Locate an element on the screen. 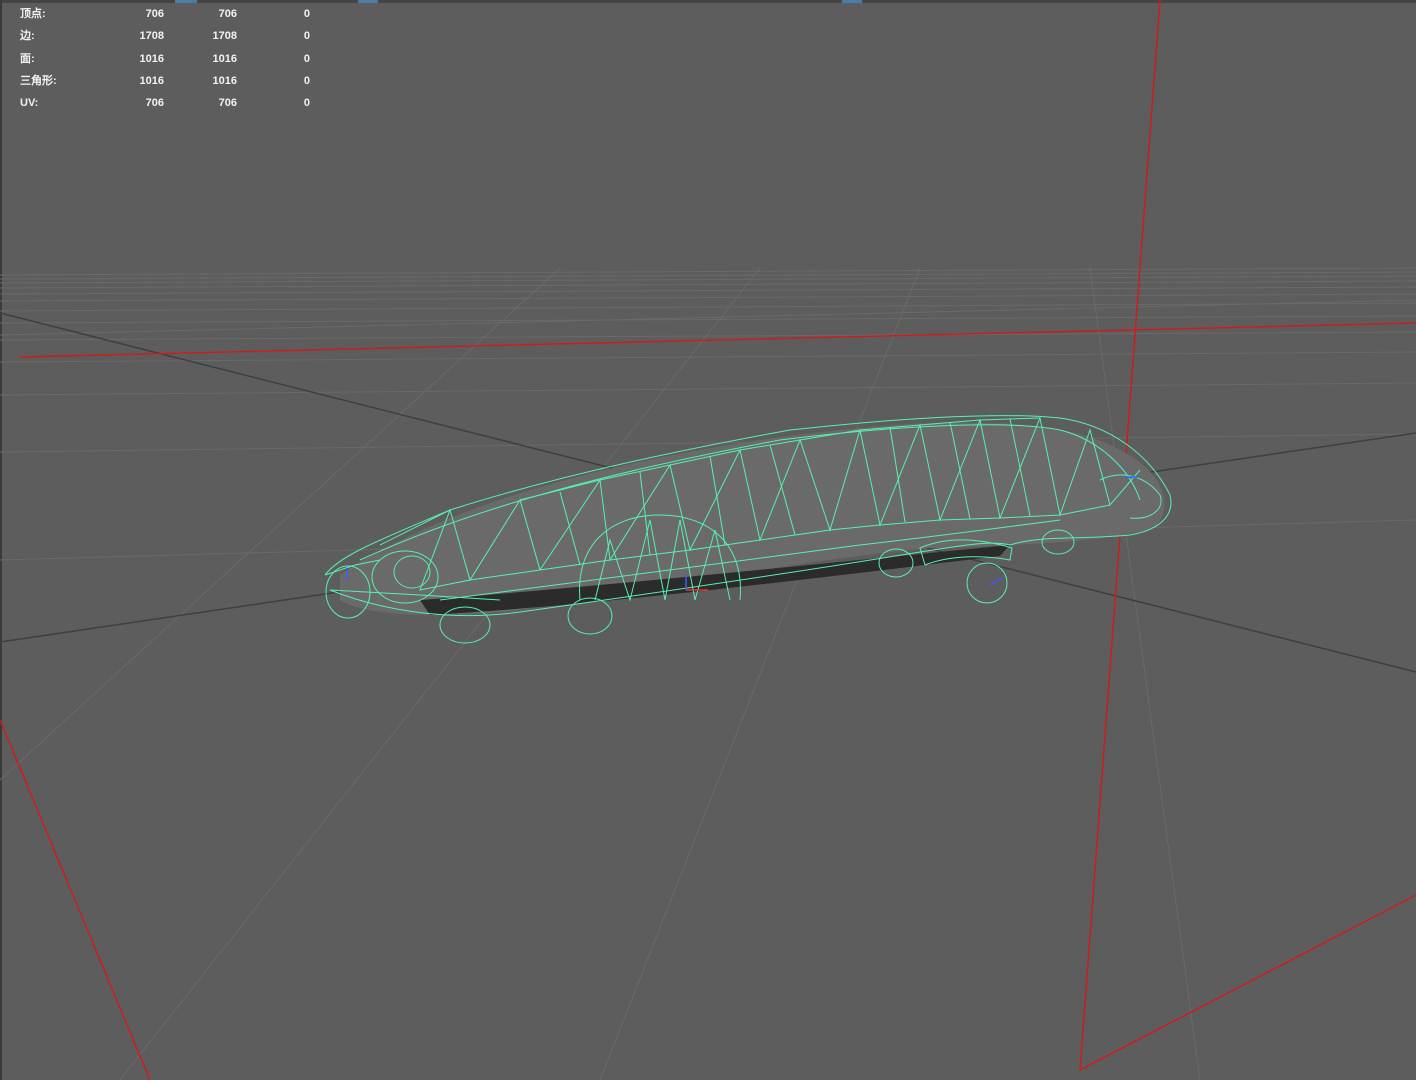 The width and height of the screenshot is (1416, 1080). hud-row-edges: 边: 1708 1708 0 is located at coordinates (165, 36).